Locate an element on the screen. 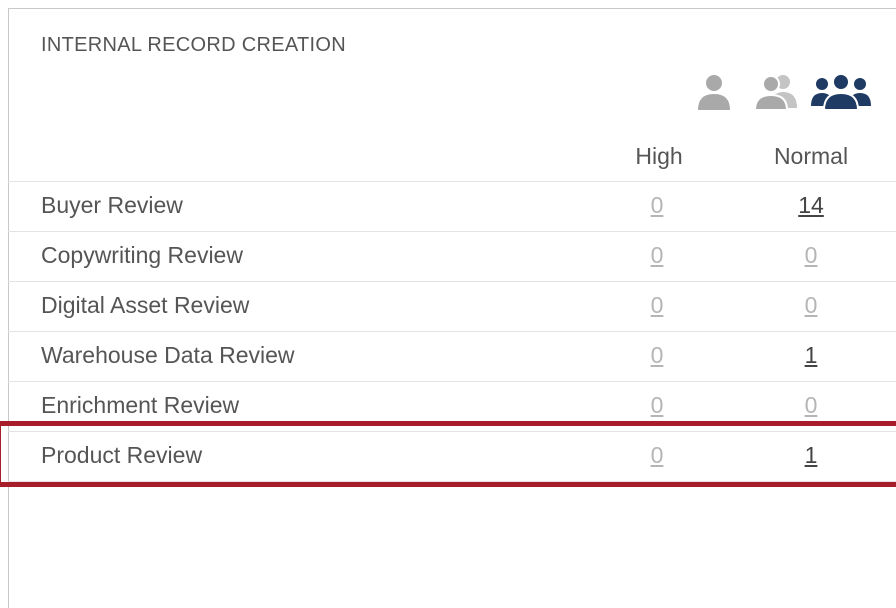 The width and height of the screenshot is (896, 608). table-row: Enrichment Review 0 0 is located at coordinates (452, 407).